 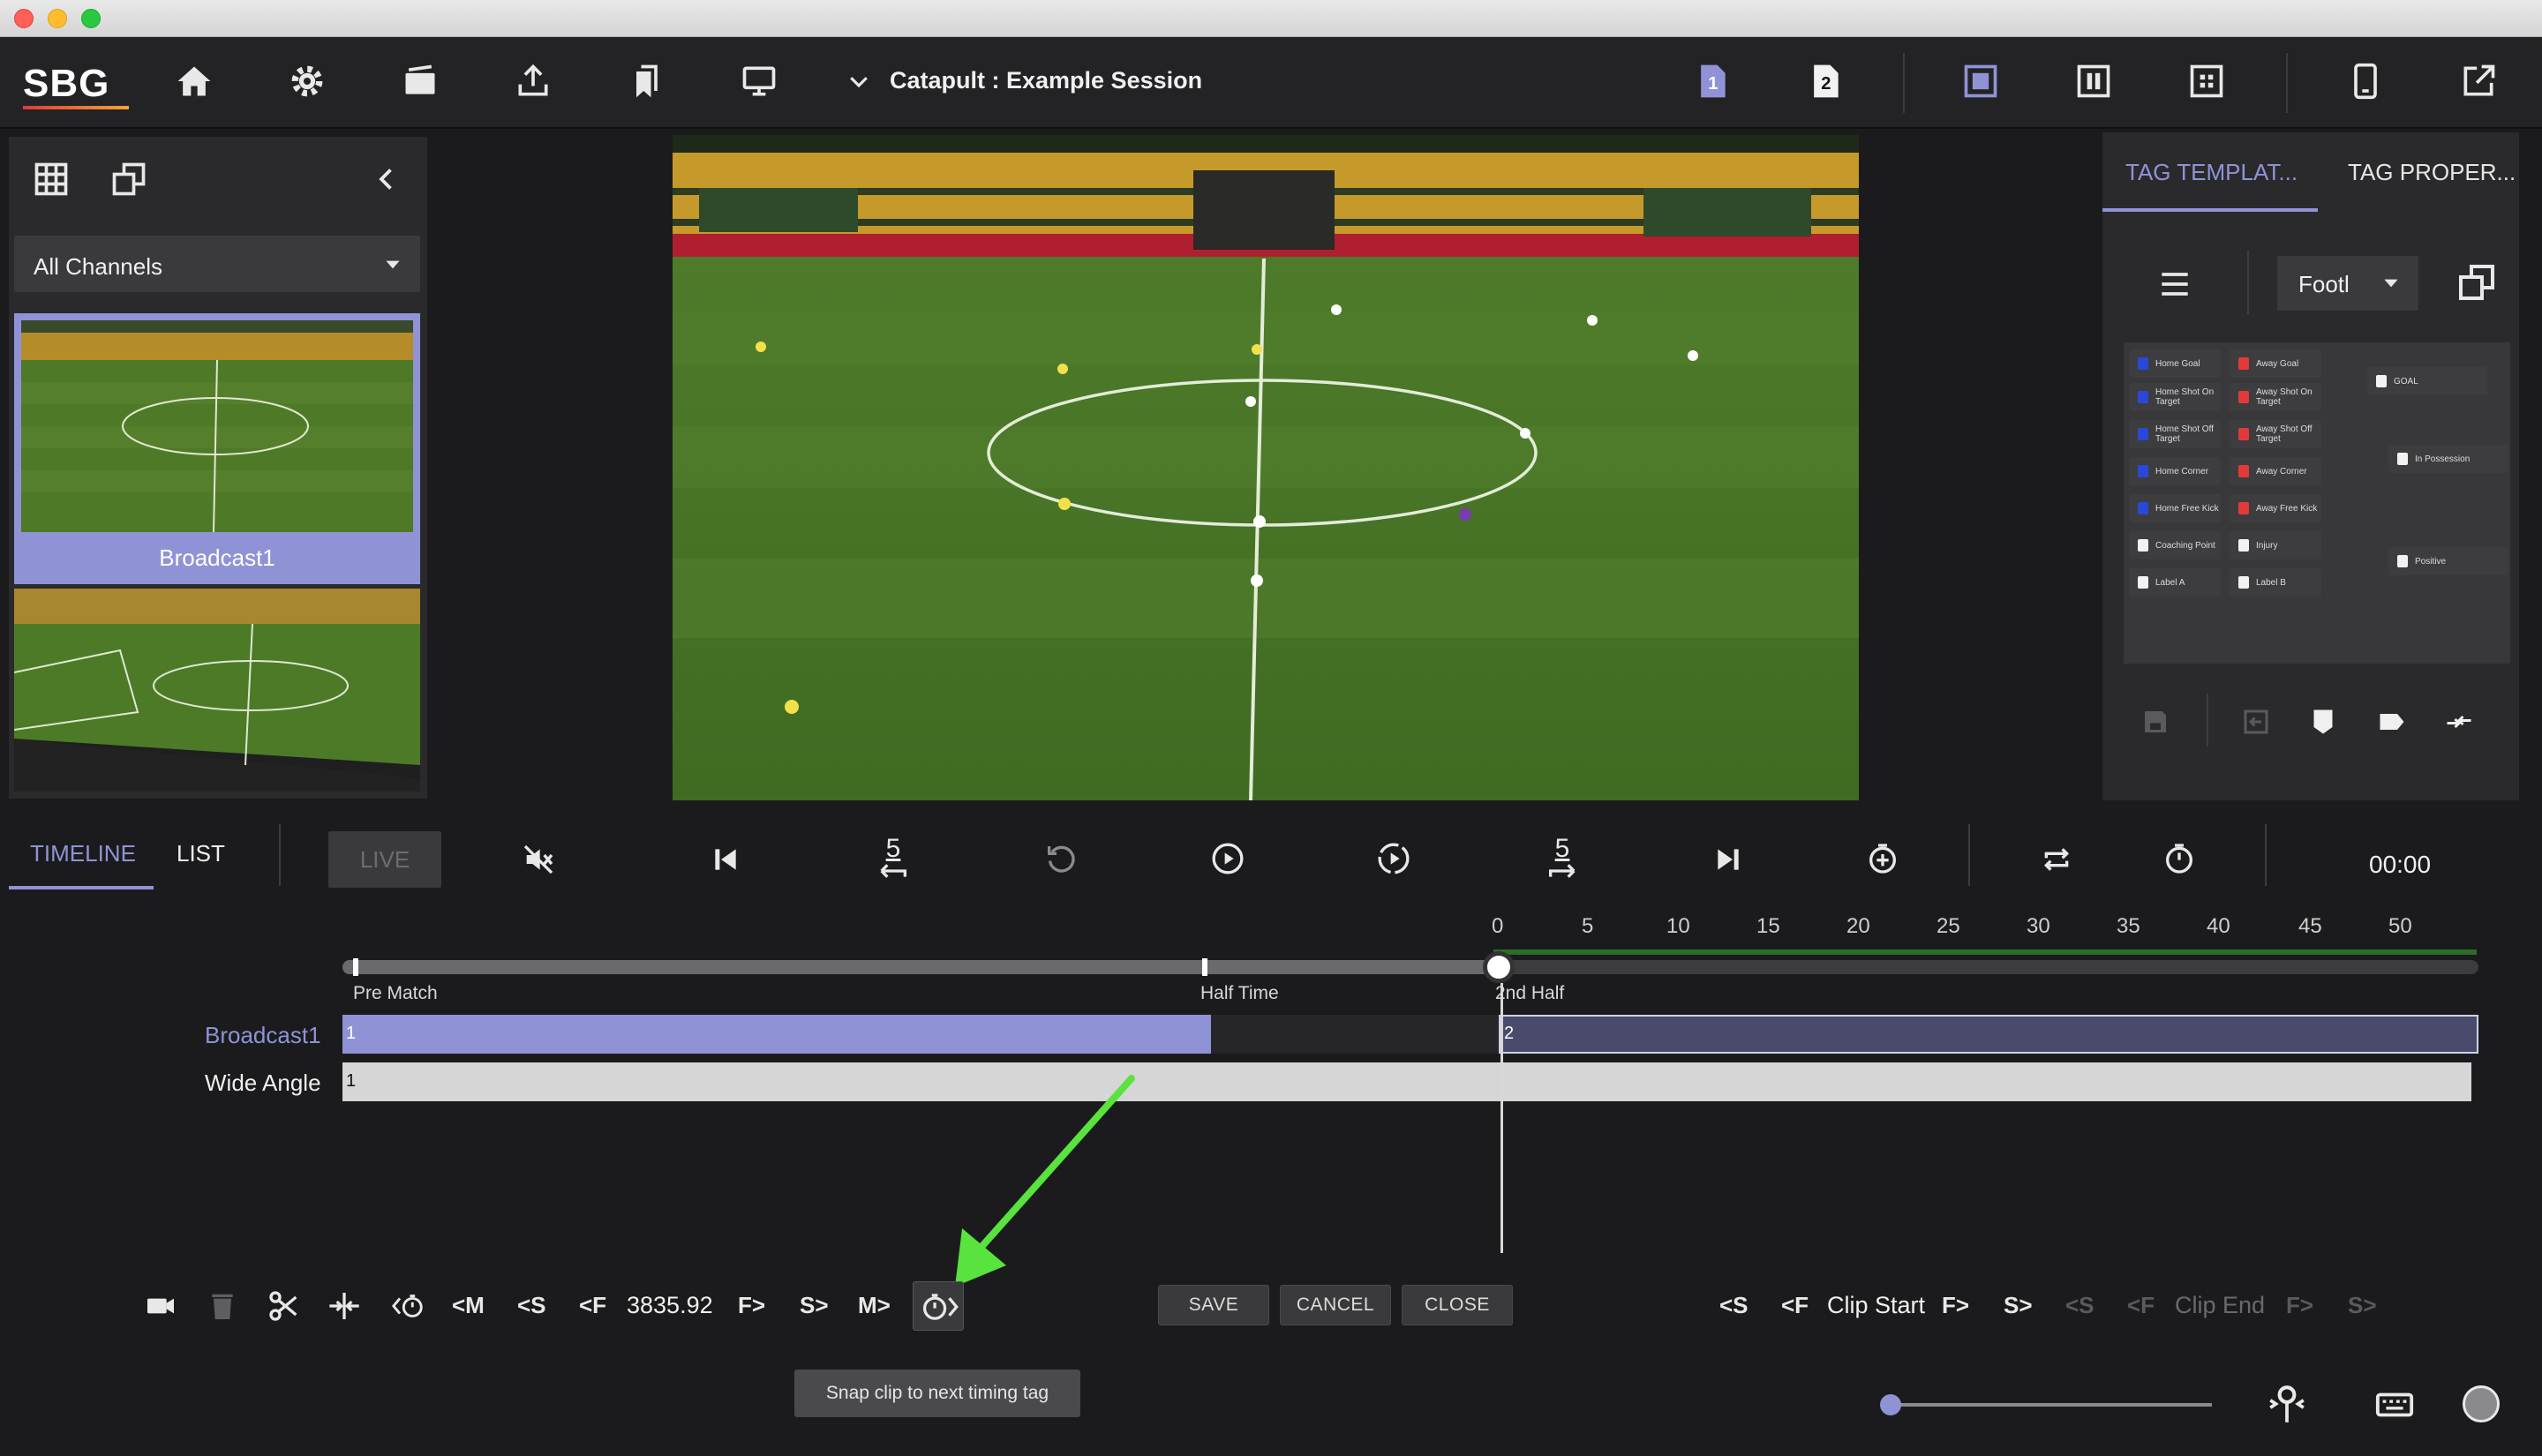 What do you see at coordinates (58, 18) in the screenshot?
I see `minimize-window-button` at bounding box center [58, 18].